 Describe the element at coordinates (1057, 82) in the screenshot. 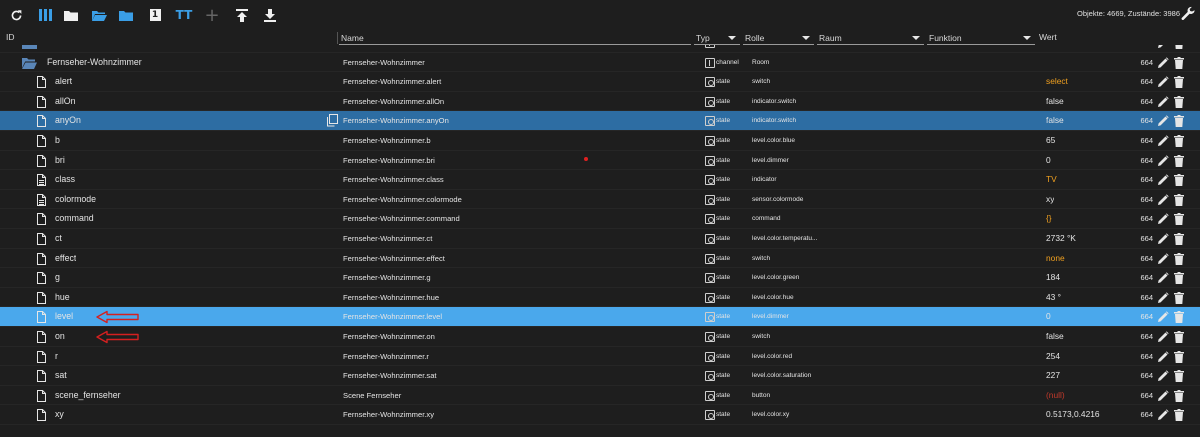

I see `object-value: select` at that location.